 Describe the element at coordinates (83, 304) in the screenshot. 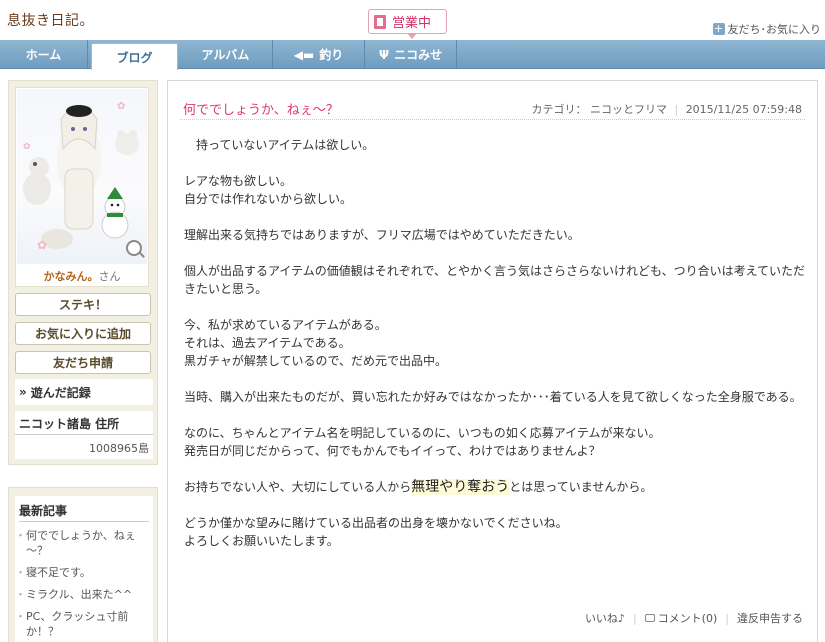

I see `suteki-button: ステキ！` at that location.